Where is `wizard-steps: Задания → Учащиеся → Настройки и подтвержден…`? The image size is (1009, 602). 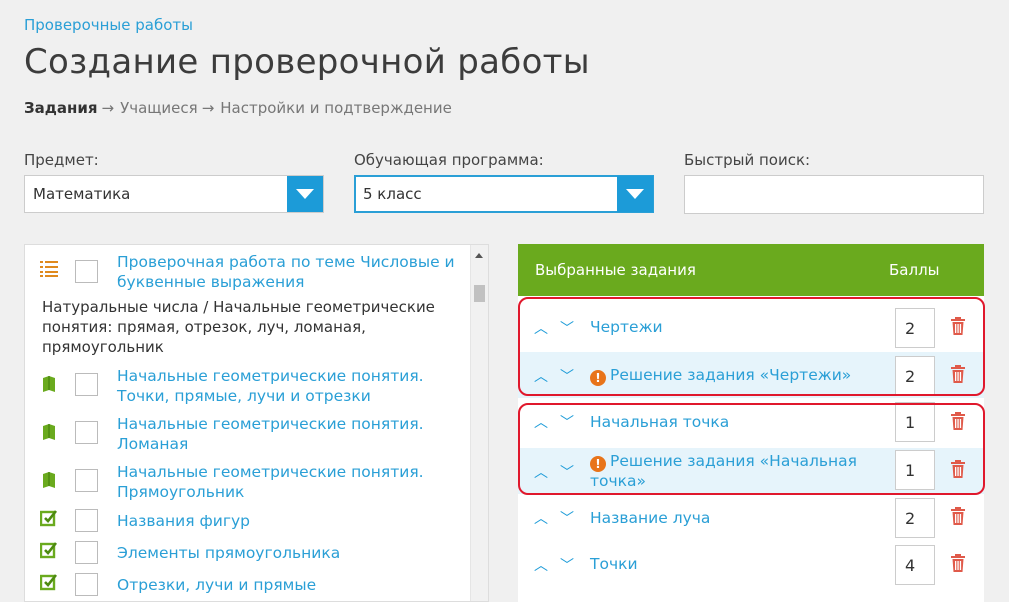
wizard-steps: Задания → Учащиеся → Настройки и подтвержден… is located at coordinates (238, 108).